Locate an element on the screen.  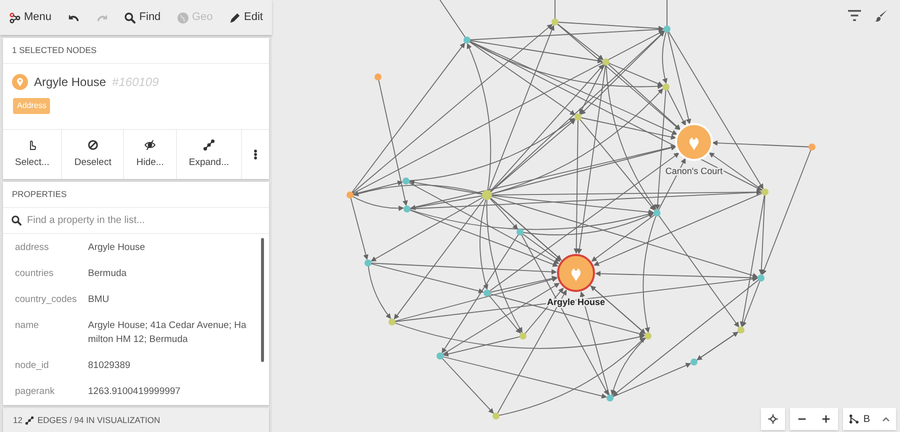
property-key: pagerank is located at coordinates (51, 392).